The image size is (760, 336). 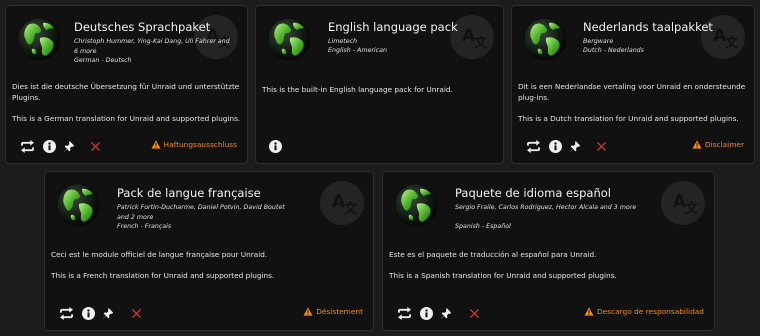 I want to click on plugin-language: English - American, so click(x=357, y=50).